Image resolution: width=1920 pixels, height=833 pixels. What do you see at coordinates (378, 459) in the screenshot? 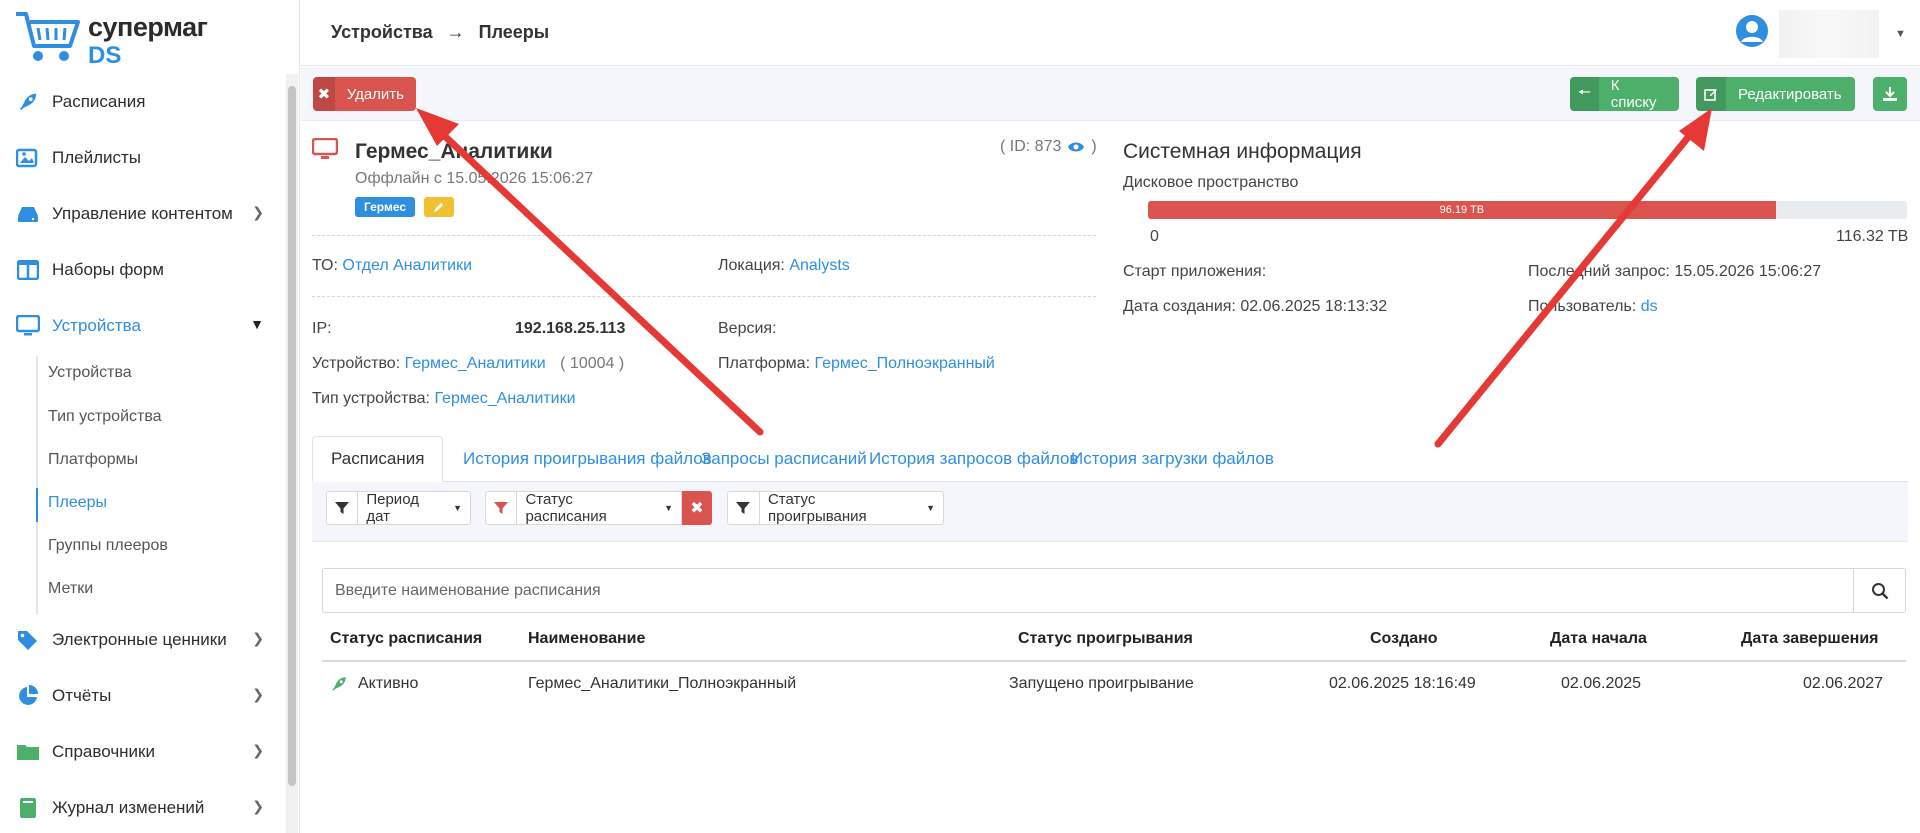
I see `tab-schedules: Расписания` at bounding box center [378, 459].